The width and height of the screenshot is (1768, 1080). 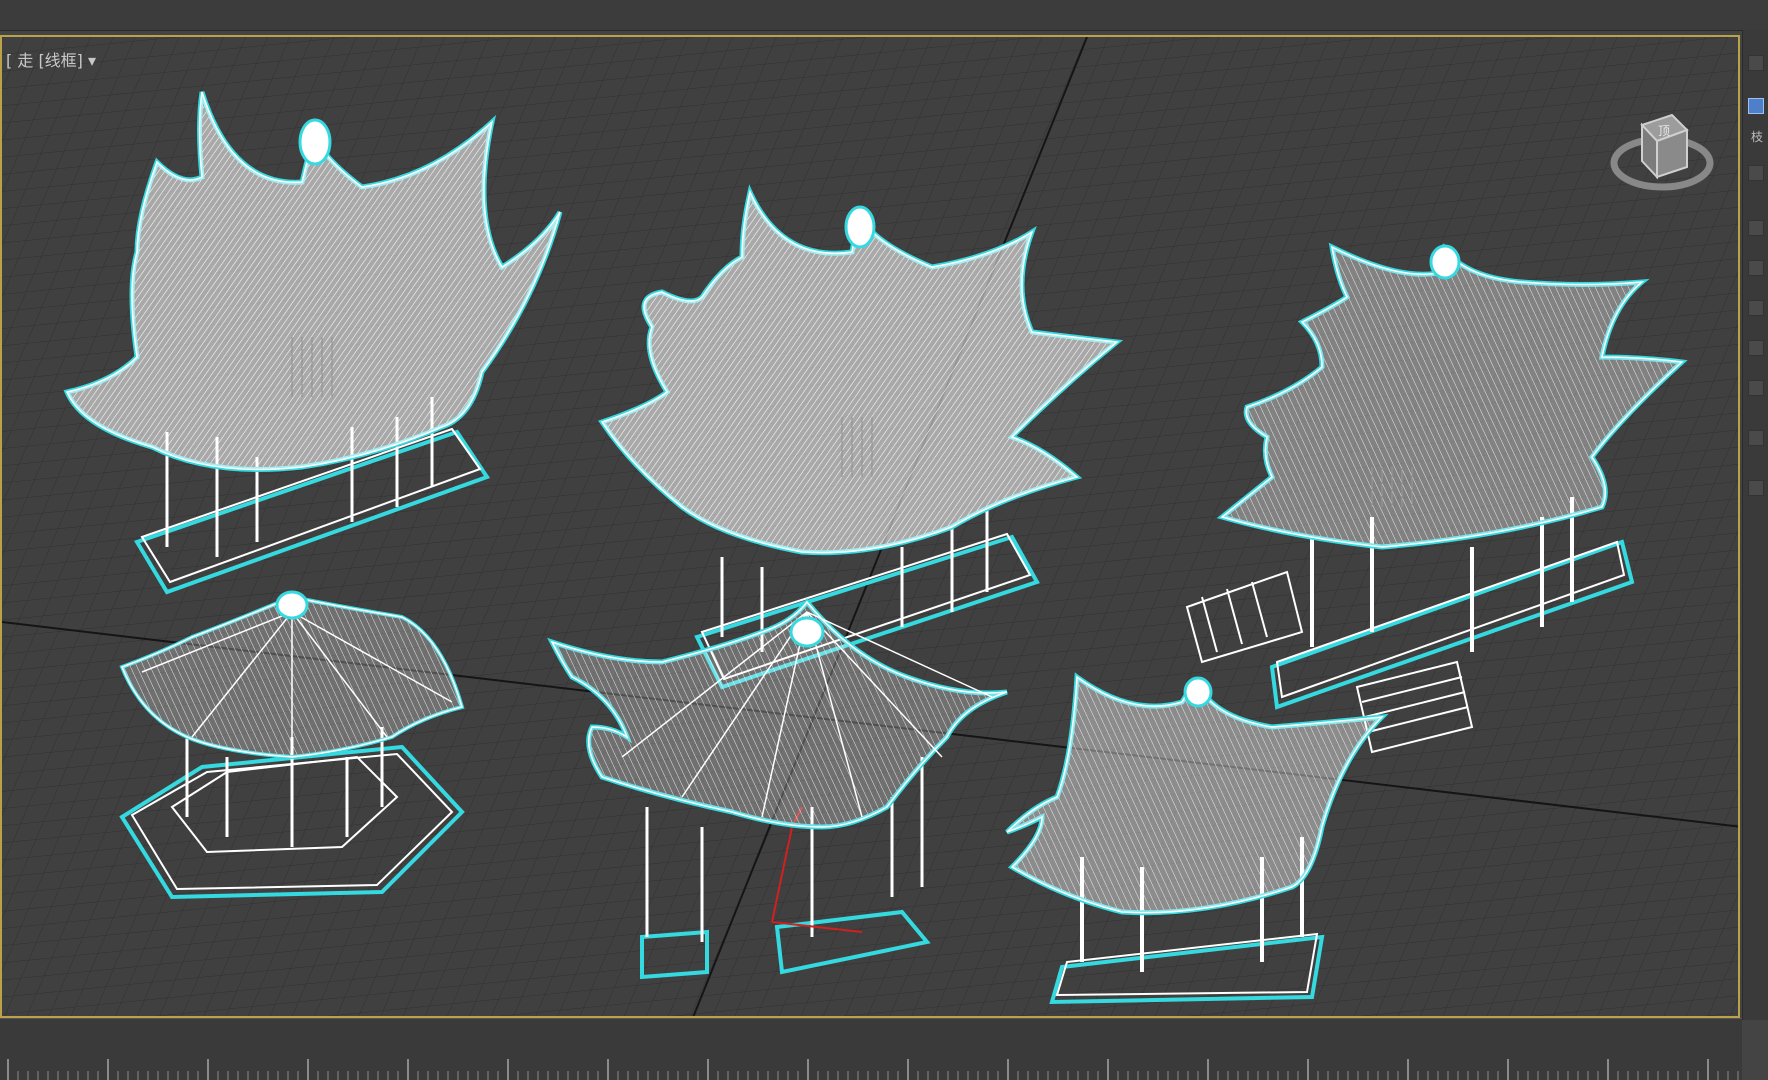 What do you see at coordinates (1757, 137) in the screenshot?
I see `panel-fragment-text: 枝` at bounding box center [1757, 137].